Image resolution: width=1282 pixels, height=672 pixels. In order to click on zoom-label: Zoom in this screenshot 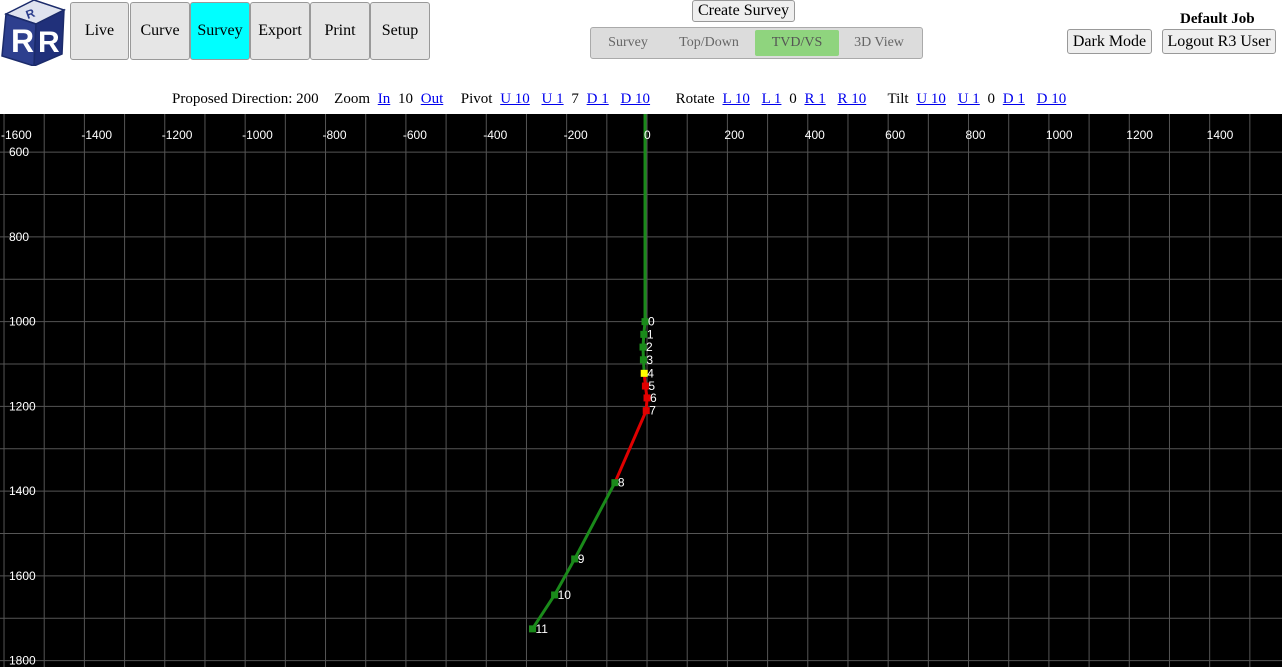, I will do `click(352, 99)`.